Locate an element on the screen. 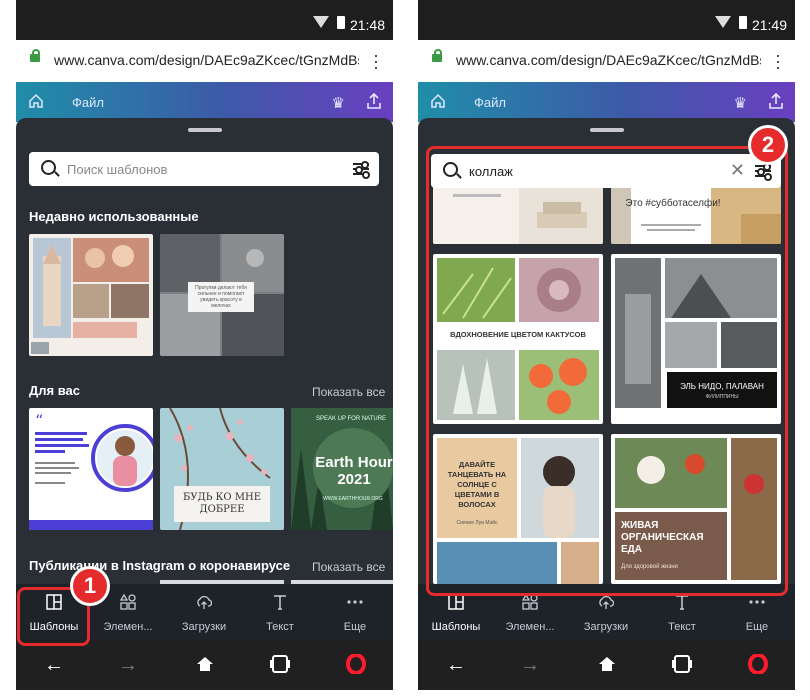  status-bar: 21:49 is located at coordinates (606, 20).